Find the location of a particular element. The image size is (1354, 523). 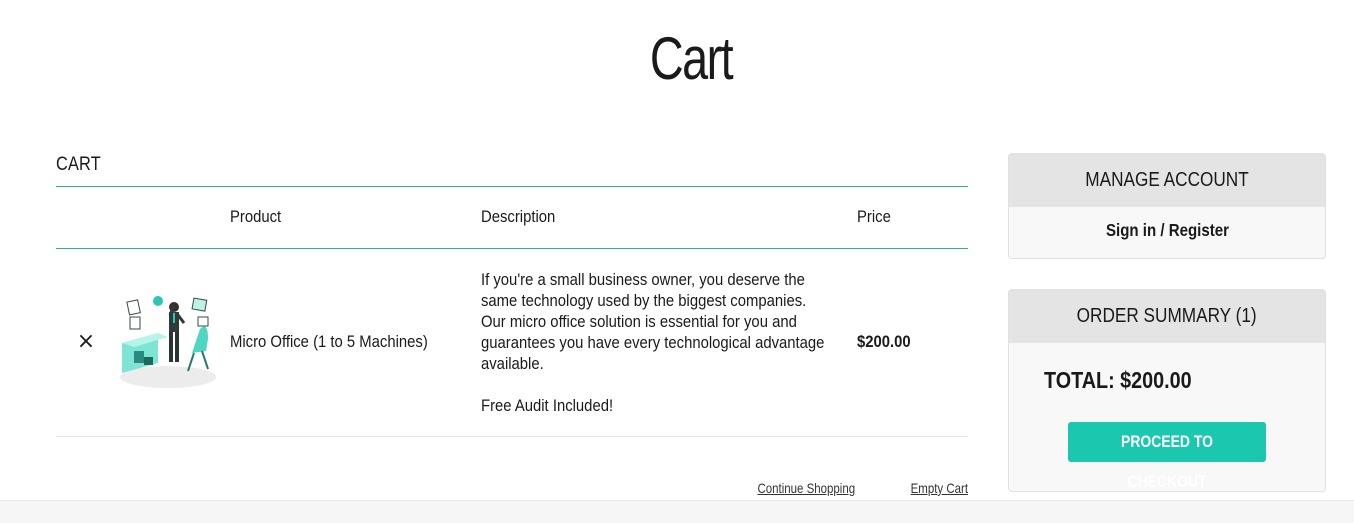

column-product: Product is located at coordinates (256, 217).